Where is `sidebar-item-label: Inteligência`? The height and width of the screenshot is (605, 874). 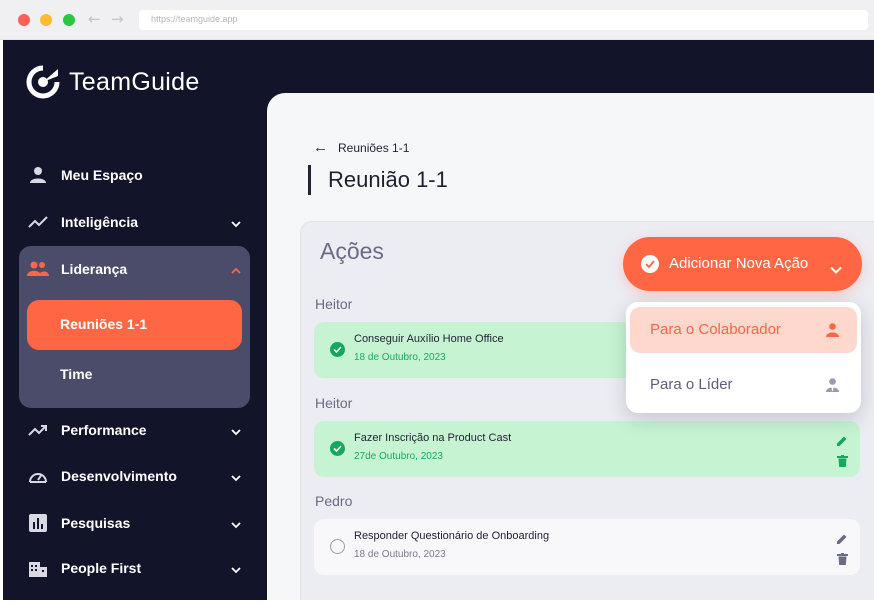 sidebar-item-label: Inteligência is located at coordinates (100, 222).